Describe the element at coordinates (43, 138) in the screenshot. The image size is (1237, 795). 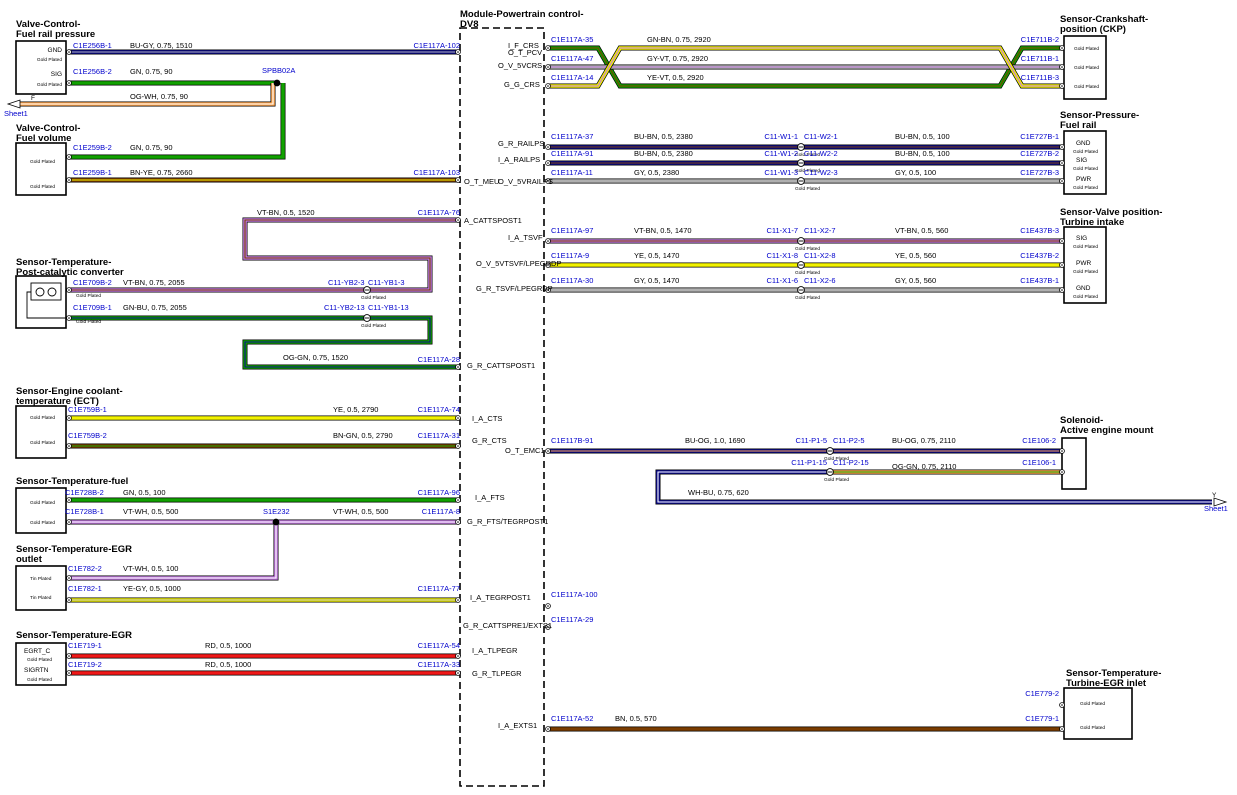
I see `fv-title: Fuel volume` at that location.